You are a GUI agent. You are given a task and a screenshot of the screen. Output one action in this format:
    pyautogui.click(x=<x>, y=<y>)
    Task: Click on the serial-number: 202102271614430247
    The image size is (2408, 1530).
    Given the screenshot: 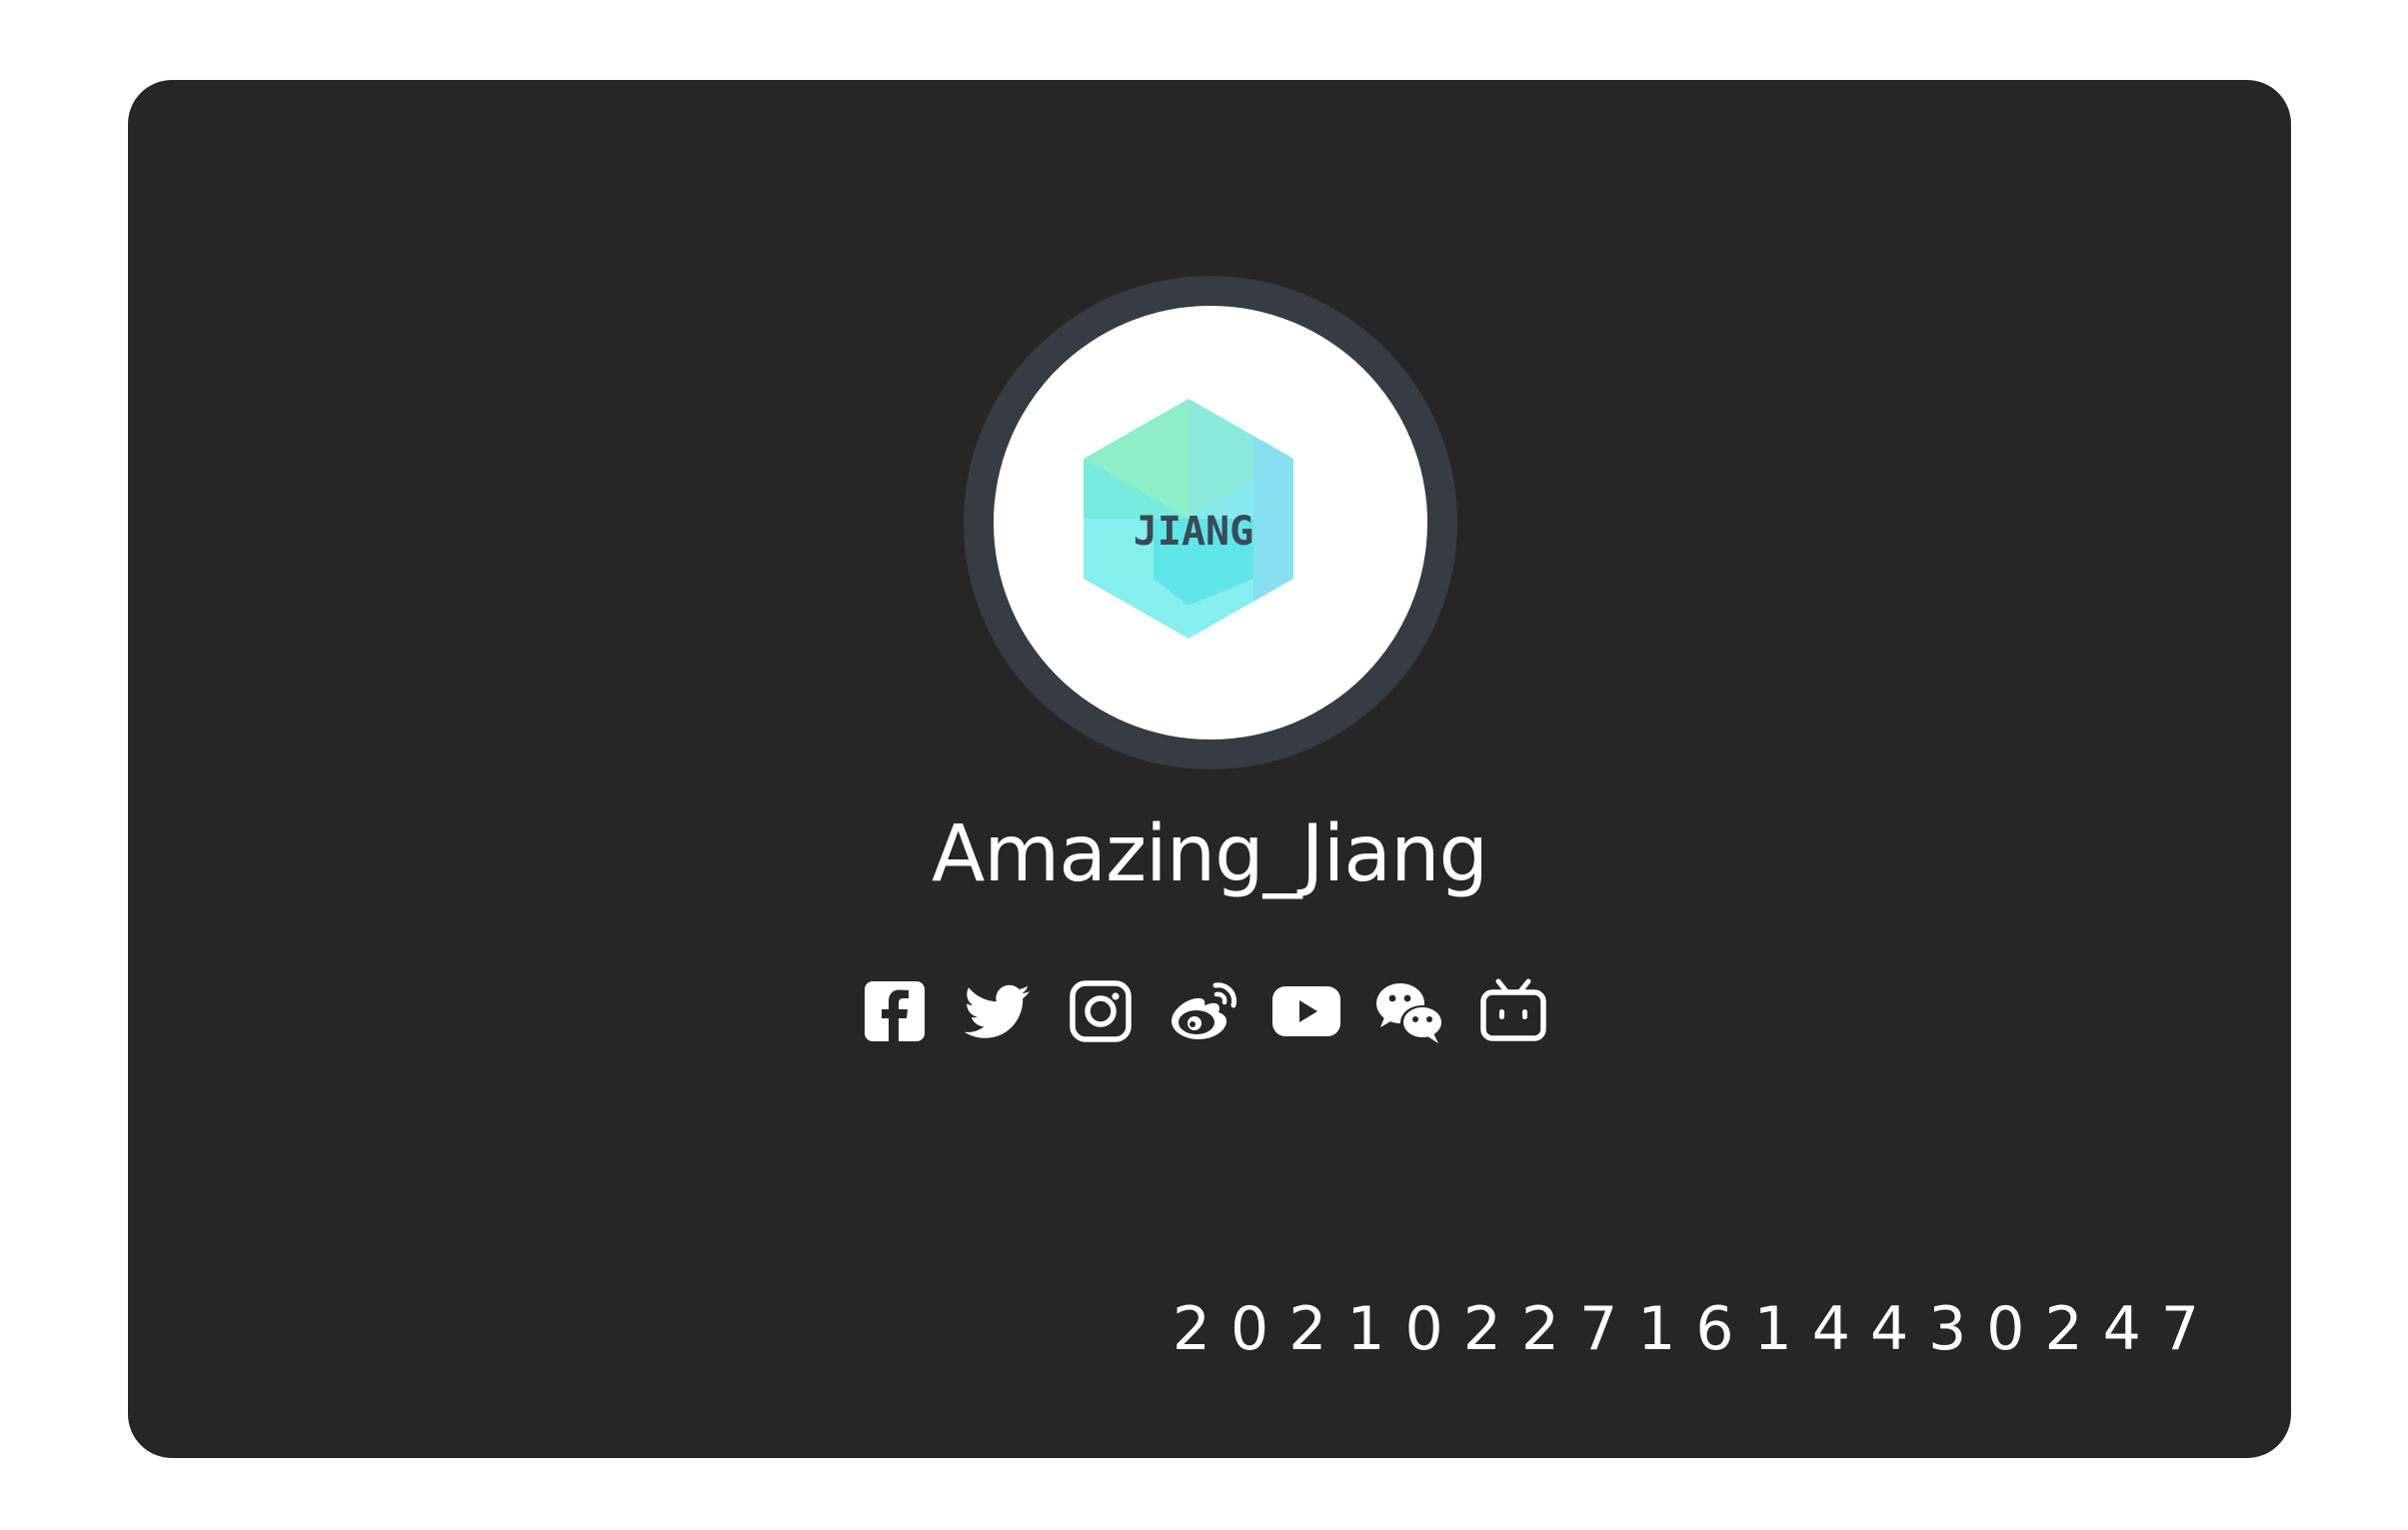 What is the action you would take?
    pyautogui.click(x=1695, y=1329)
    